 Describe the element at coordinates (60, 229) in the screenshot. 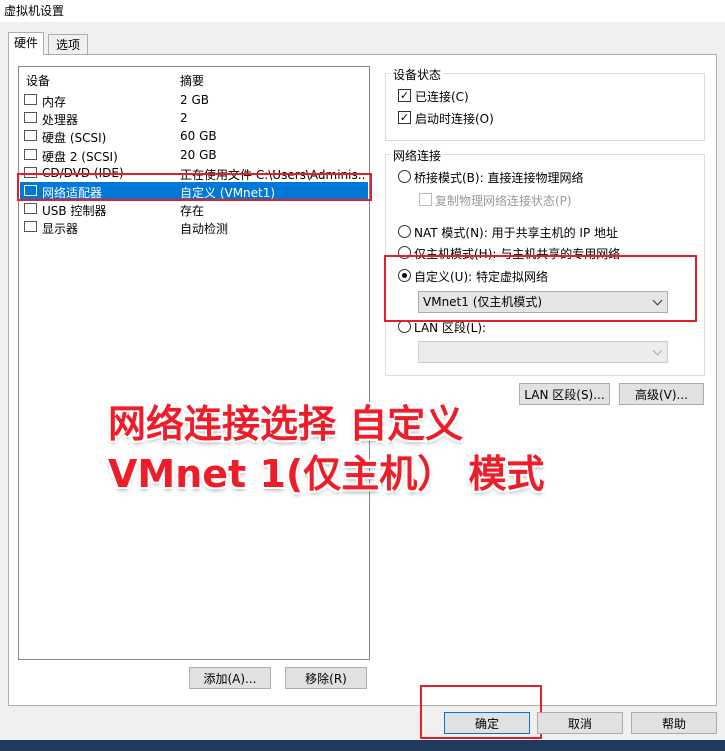

I see `device-name: 显示器` at that location.